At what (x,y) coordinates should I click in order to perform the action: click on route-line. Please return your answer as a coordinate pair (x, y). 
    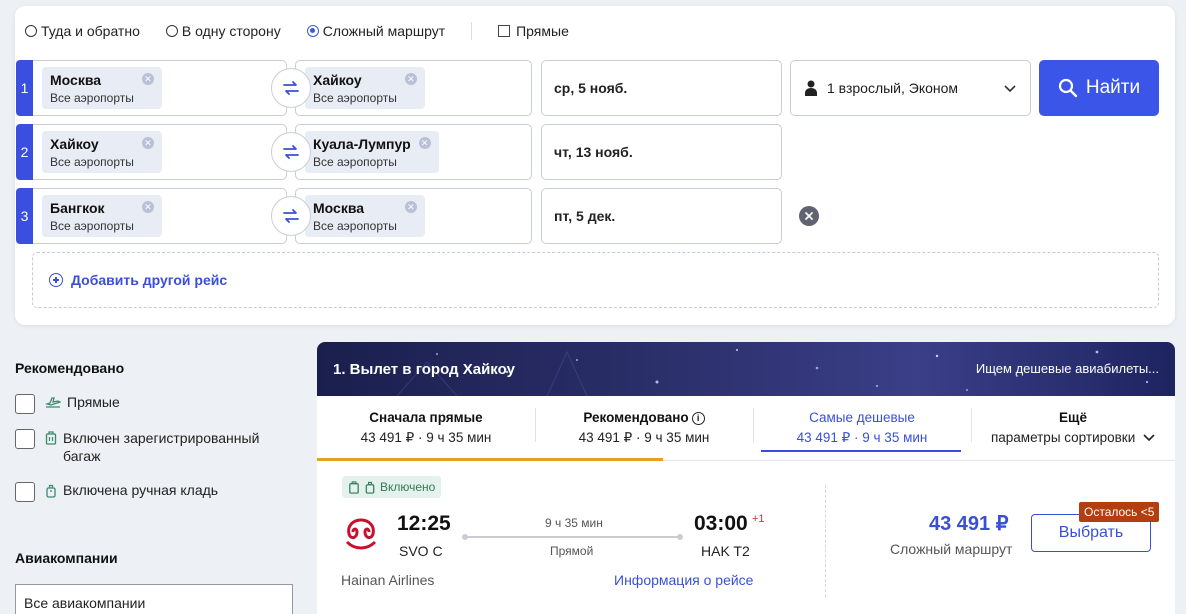
    Looking at the image, I should click on (572, 537).